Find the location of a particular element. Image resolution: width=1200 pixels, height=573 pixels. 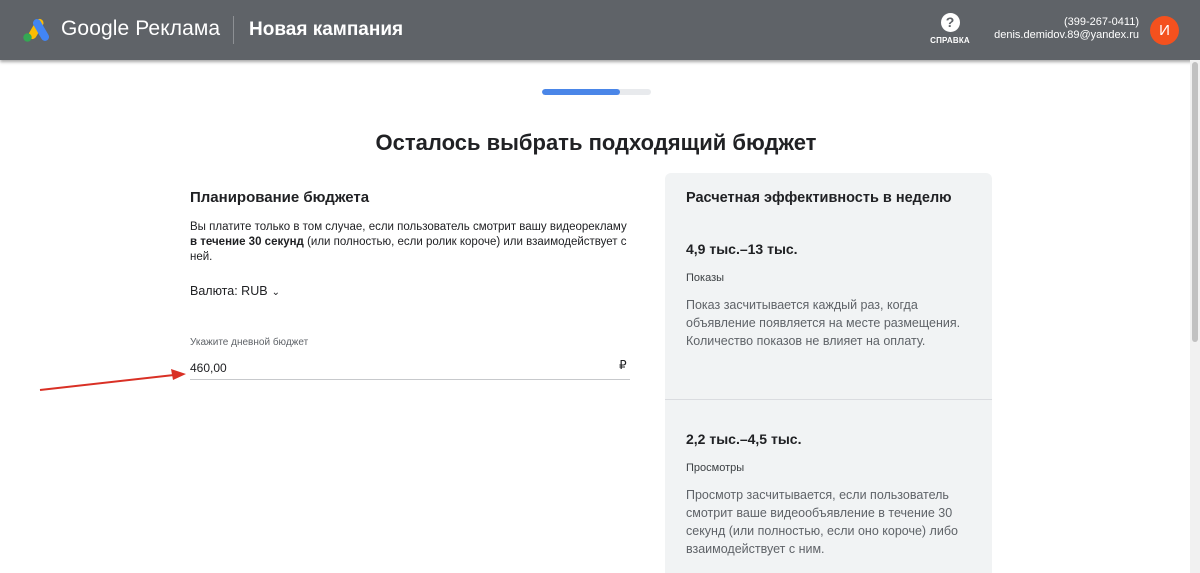

avatar: И is located at coordinates (1164, 30).